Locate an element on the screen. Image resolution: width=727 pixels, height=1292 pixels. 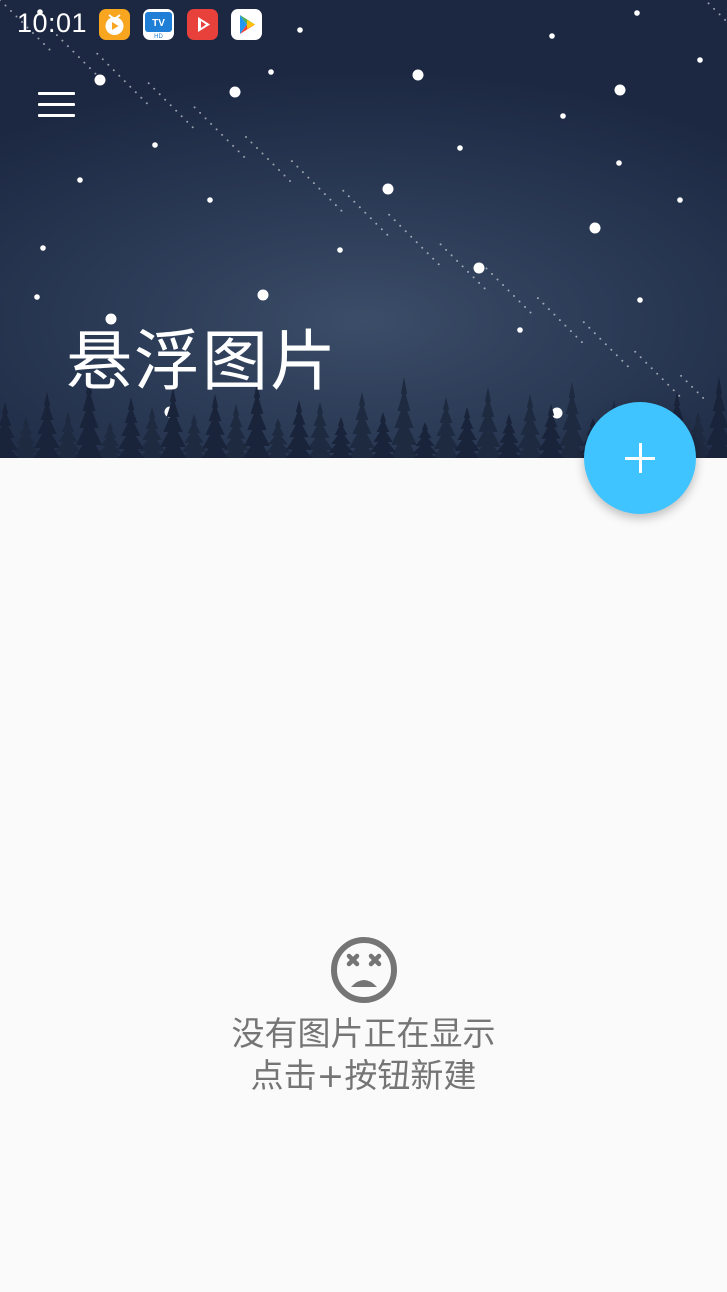
hamburger-menu-icon is located at coordinates (56, 93).